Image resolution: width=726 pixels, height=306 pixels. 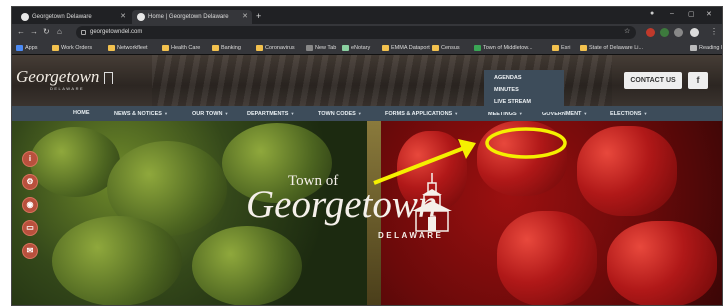 I want to click on highlight-arrow, so click(x=419, y=165).